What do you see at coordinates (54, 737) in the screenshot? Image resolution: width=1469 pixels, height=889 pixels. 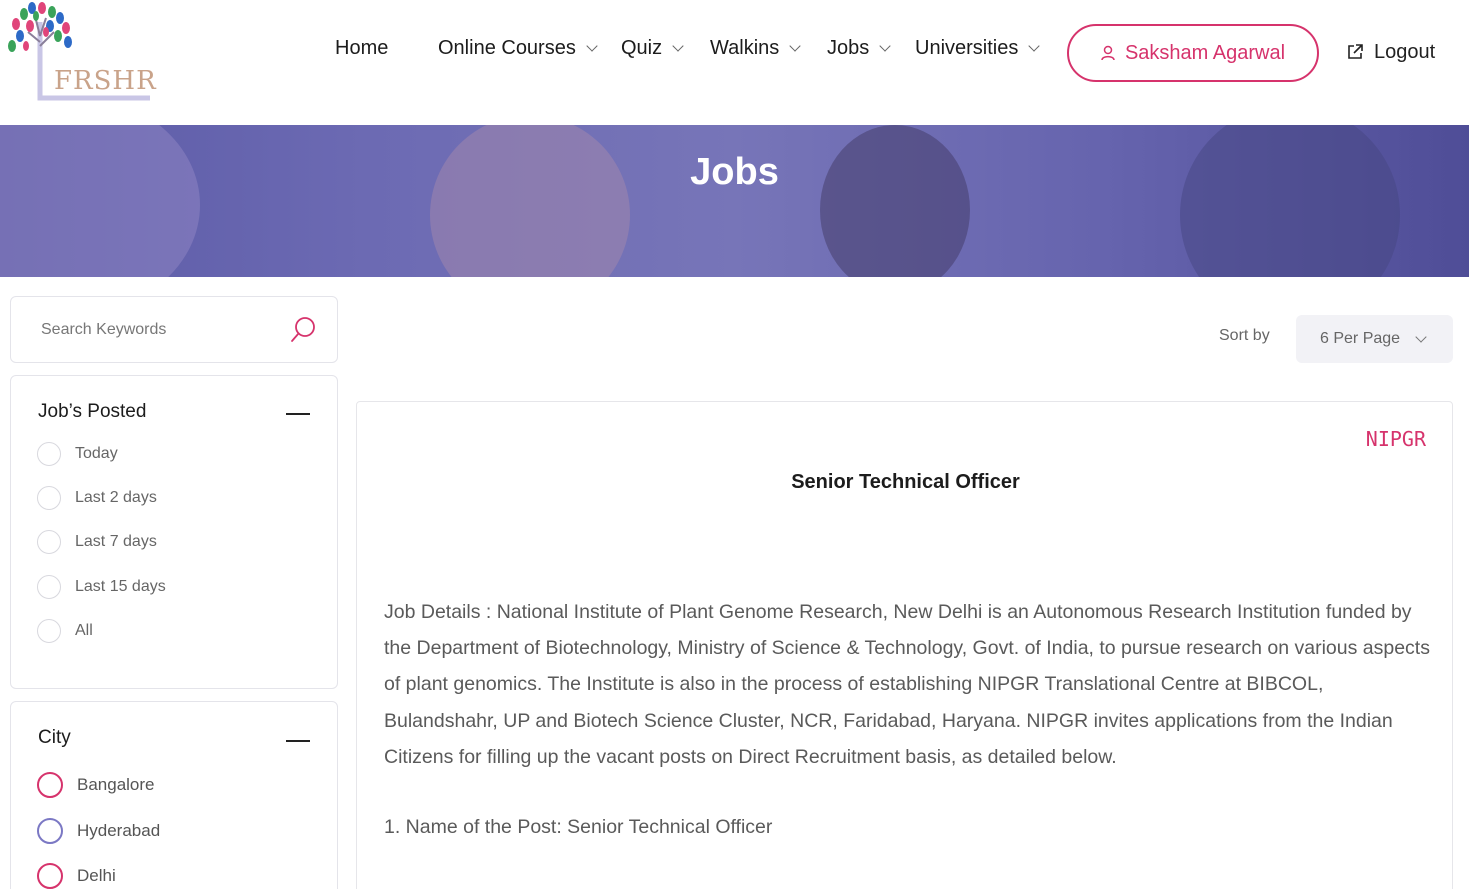 I see `city-filter-title: City` at bounding box center [54, 737].